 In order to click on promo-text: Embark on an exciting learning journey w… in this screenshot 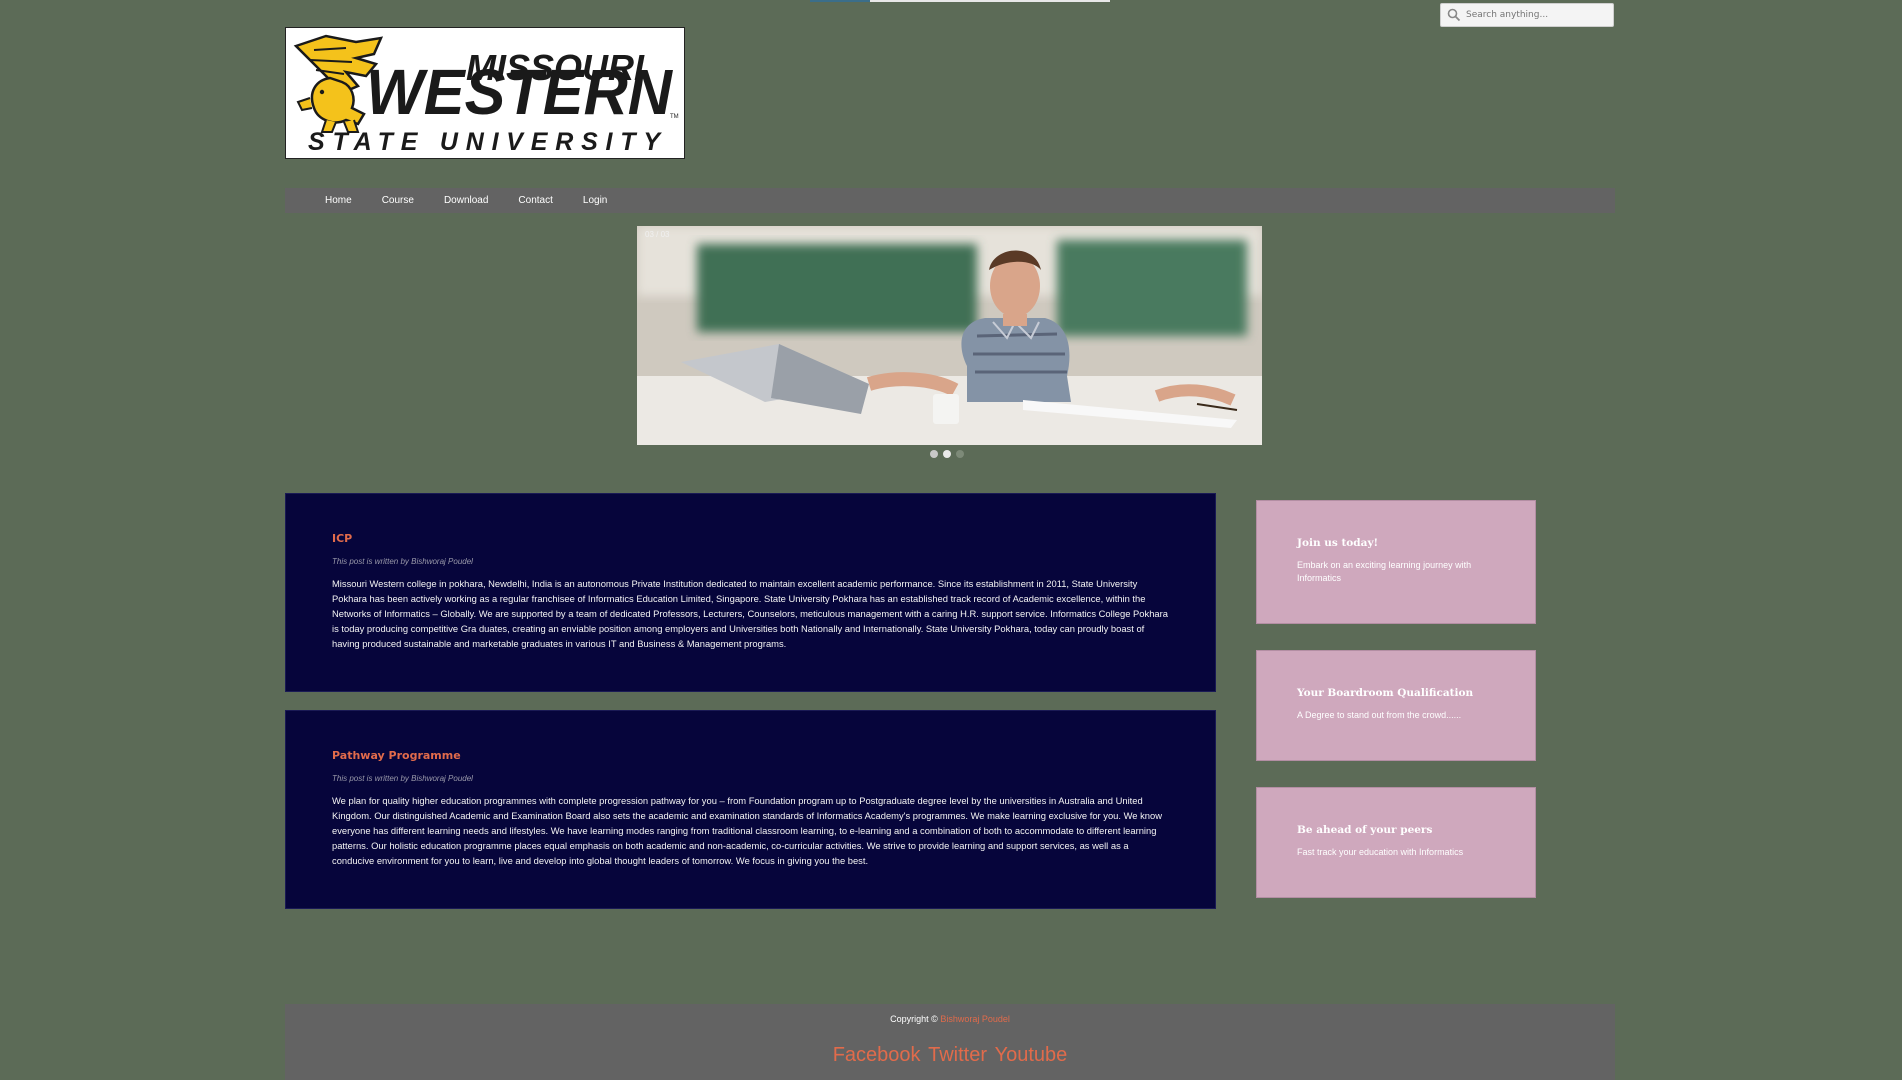, I will do `click(1384, 571)`.